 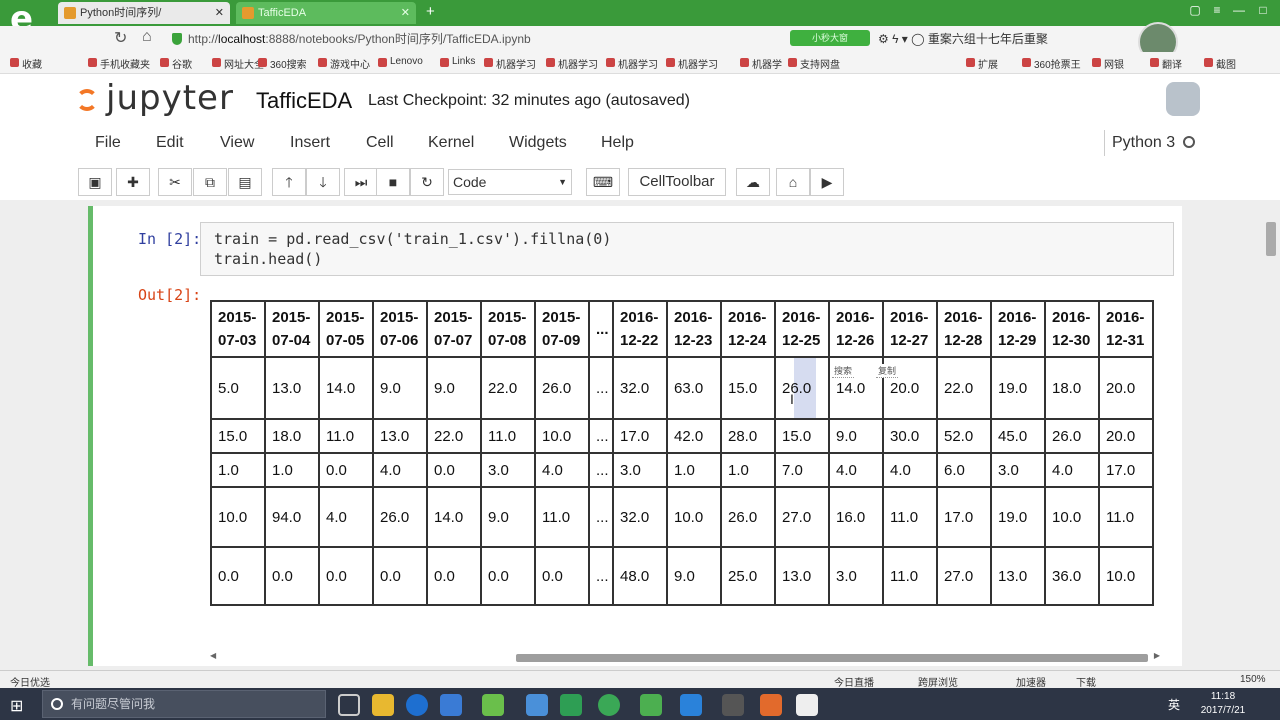 I want to click on maximize-icon: □, so click(x=1263, y=10).